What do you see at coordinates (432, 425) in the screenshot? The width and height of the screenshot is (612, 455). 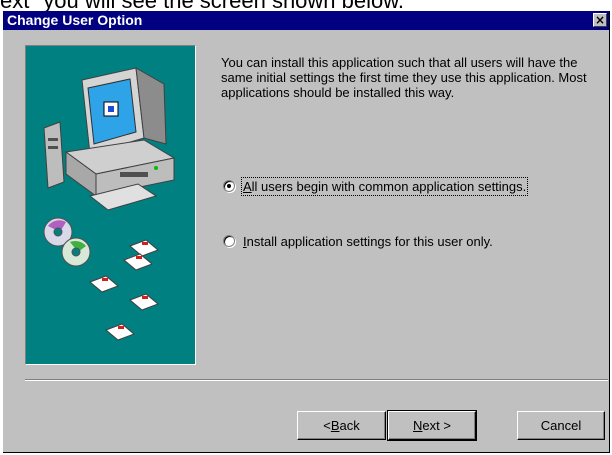 I see `next-button: Next >` at bounding box center [432, 425].